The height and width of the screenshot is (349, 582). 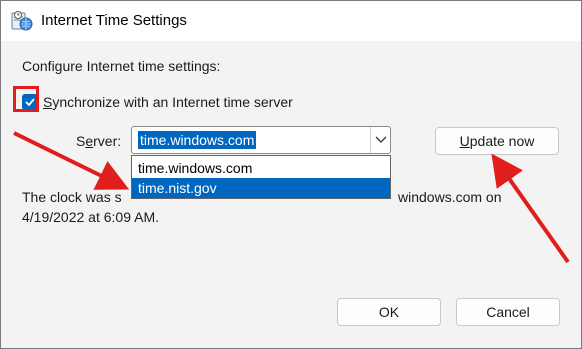 I want to click on server-dropdown-list: time.windows.com time.nist.gov, so click(x=261, y=177).